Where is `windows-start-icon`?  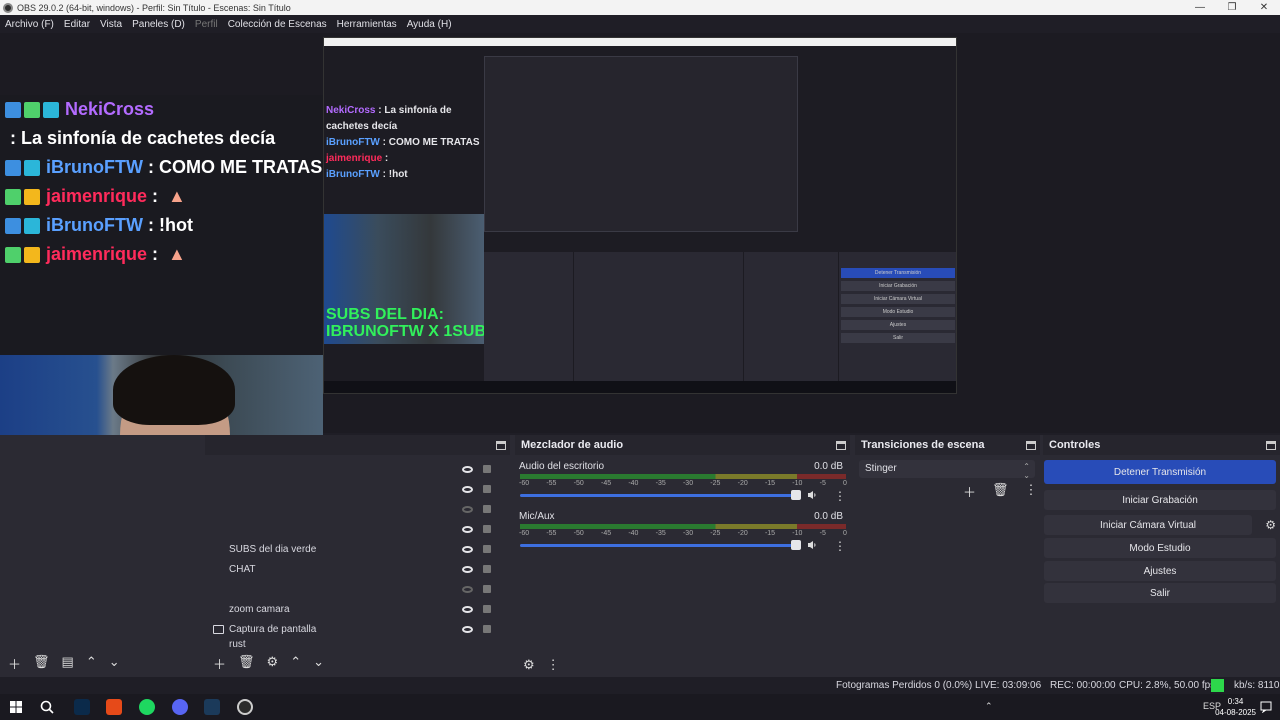 windows-start-icon is located at coordinates (16, 707).